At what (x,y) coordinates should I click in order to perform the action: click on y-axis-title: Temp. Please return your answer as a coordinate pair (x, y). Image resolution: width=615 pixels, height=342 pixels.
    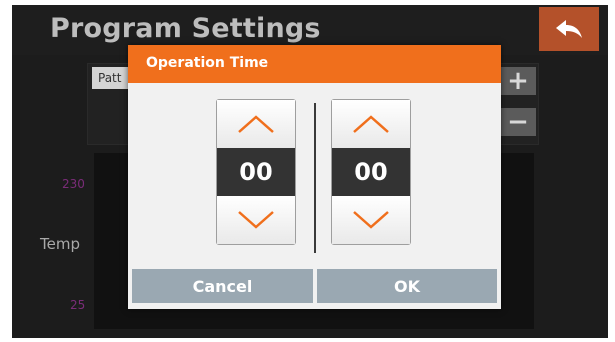
    Looking at the image, I should click on (60, 244).